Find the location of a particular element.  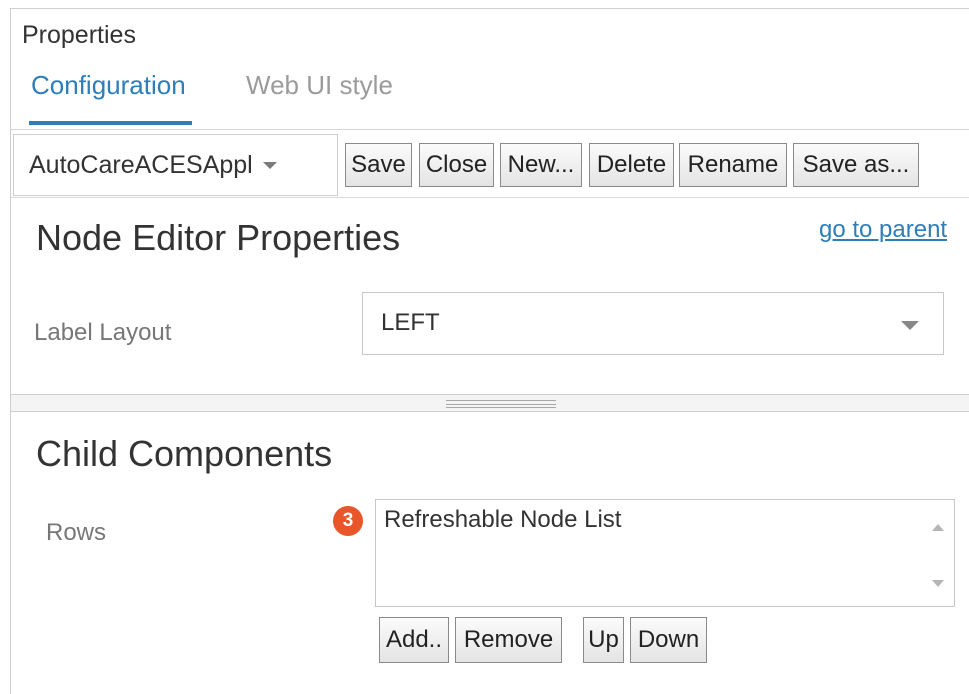

rename-button: Rename is located at coordinates (733, 165).